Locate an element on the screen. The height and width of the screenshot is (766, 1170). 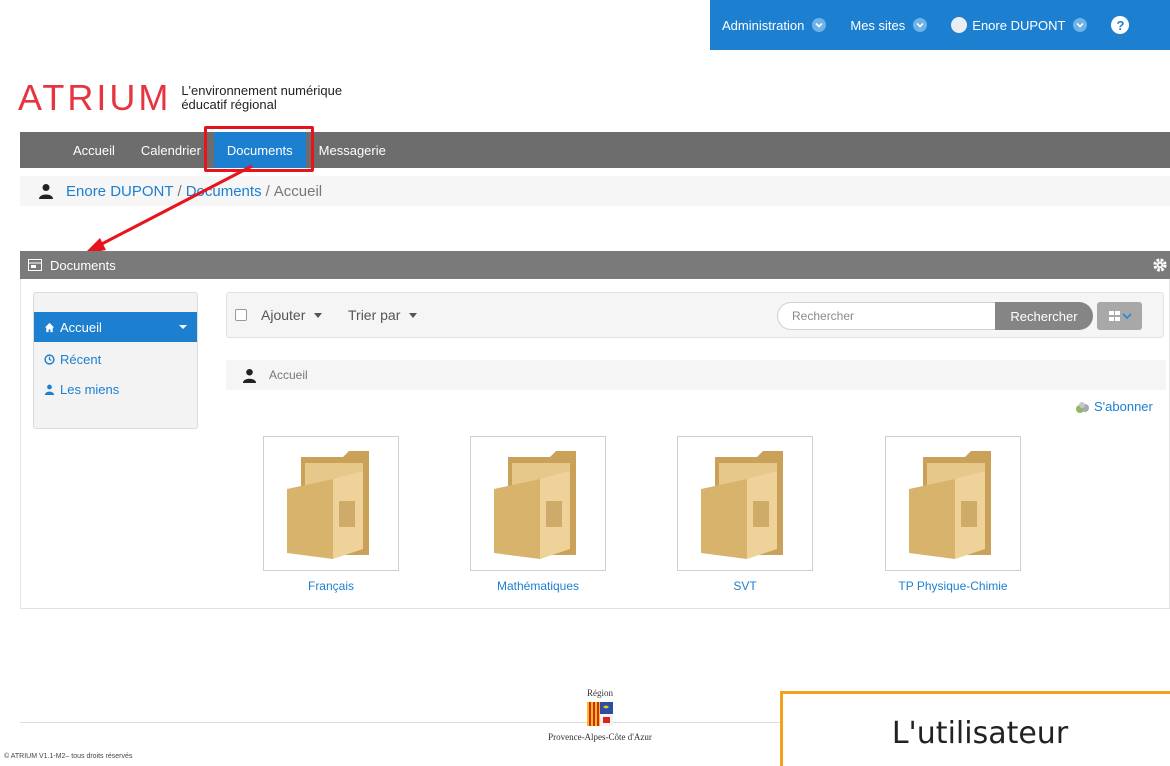
help-icon: ? is located at coordinates (1120, 25).